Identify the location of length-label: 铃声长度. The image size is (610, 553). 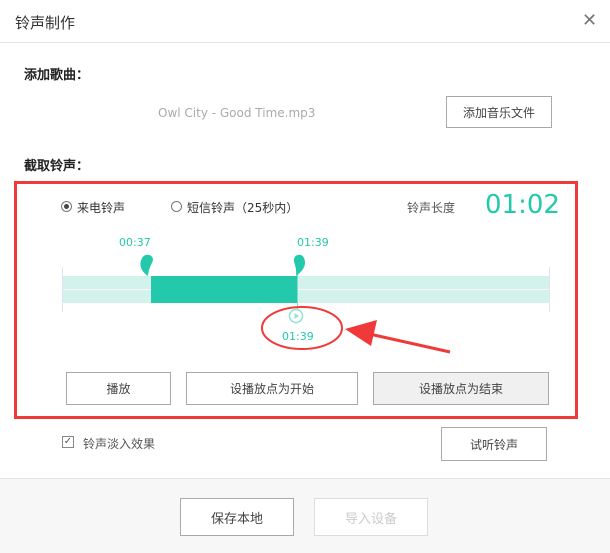
(431, 208).